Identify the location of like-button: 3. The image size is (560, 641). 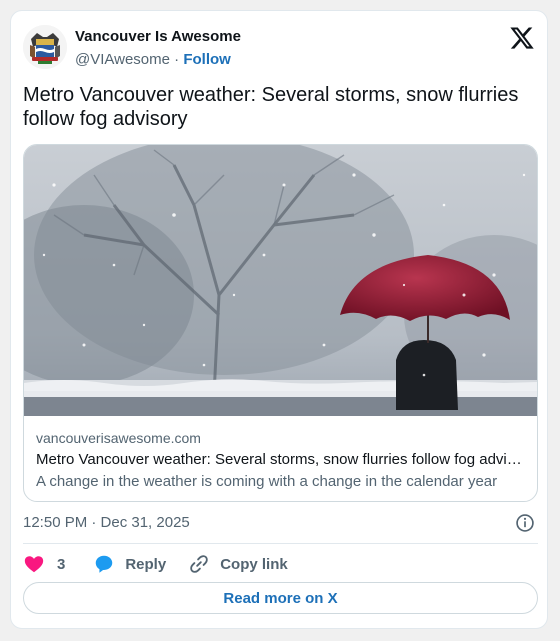
(44, 564).